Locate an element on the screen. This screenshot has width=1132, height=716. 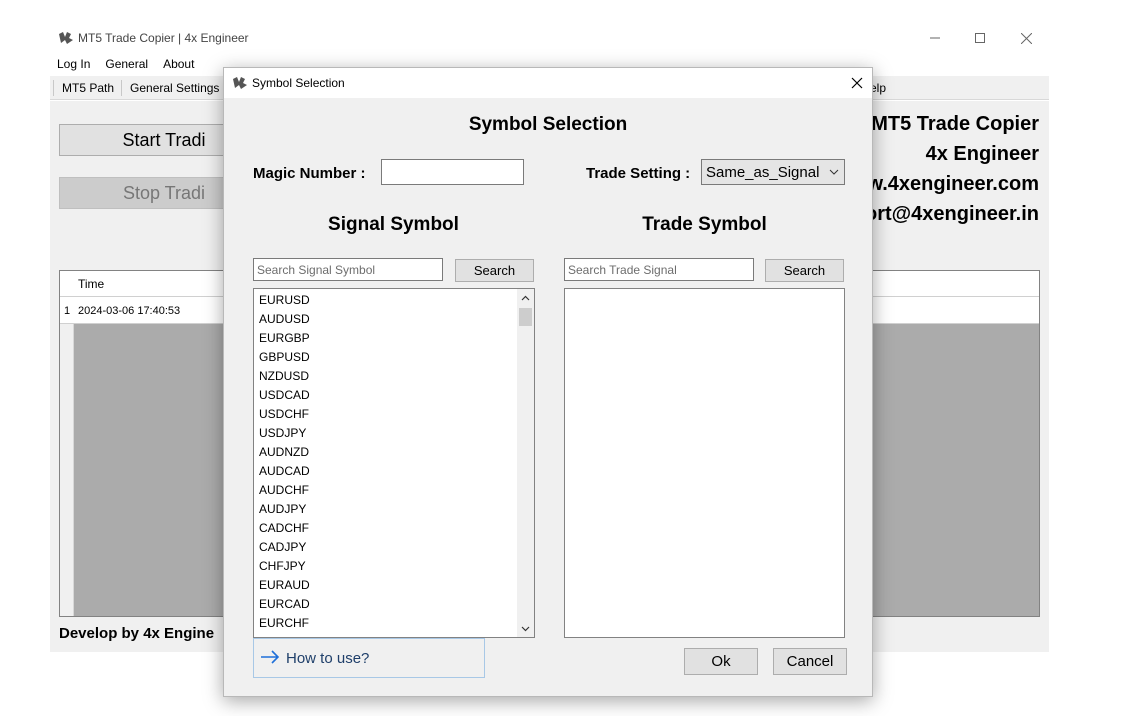
main-menubar: Log In General About is located at coordinates (126, 65).